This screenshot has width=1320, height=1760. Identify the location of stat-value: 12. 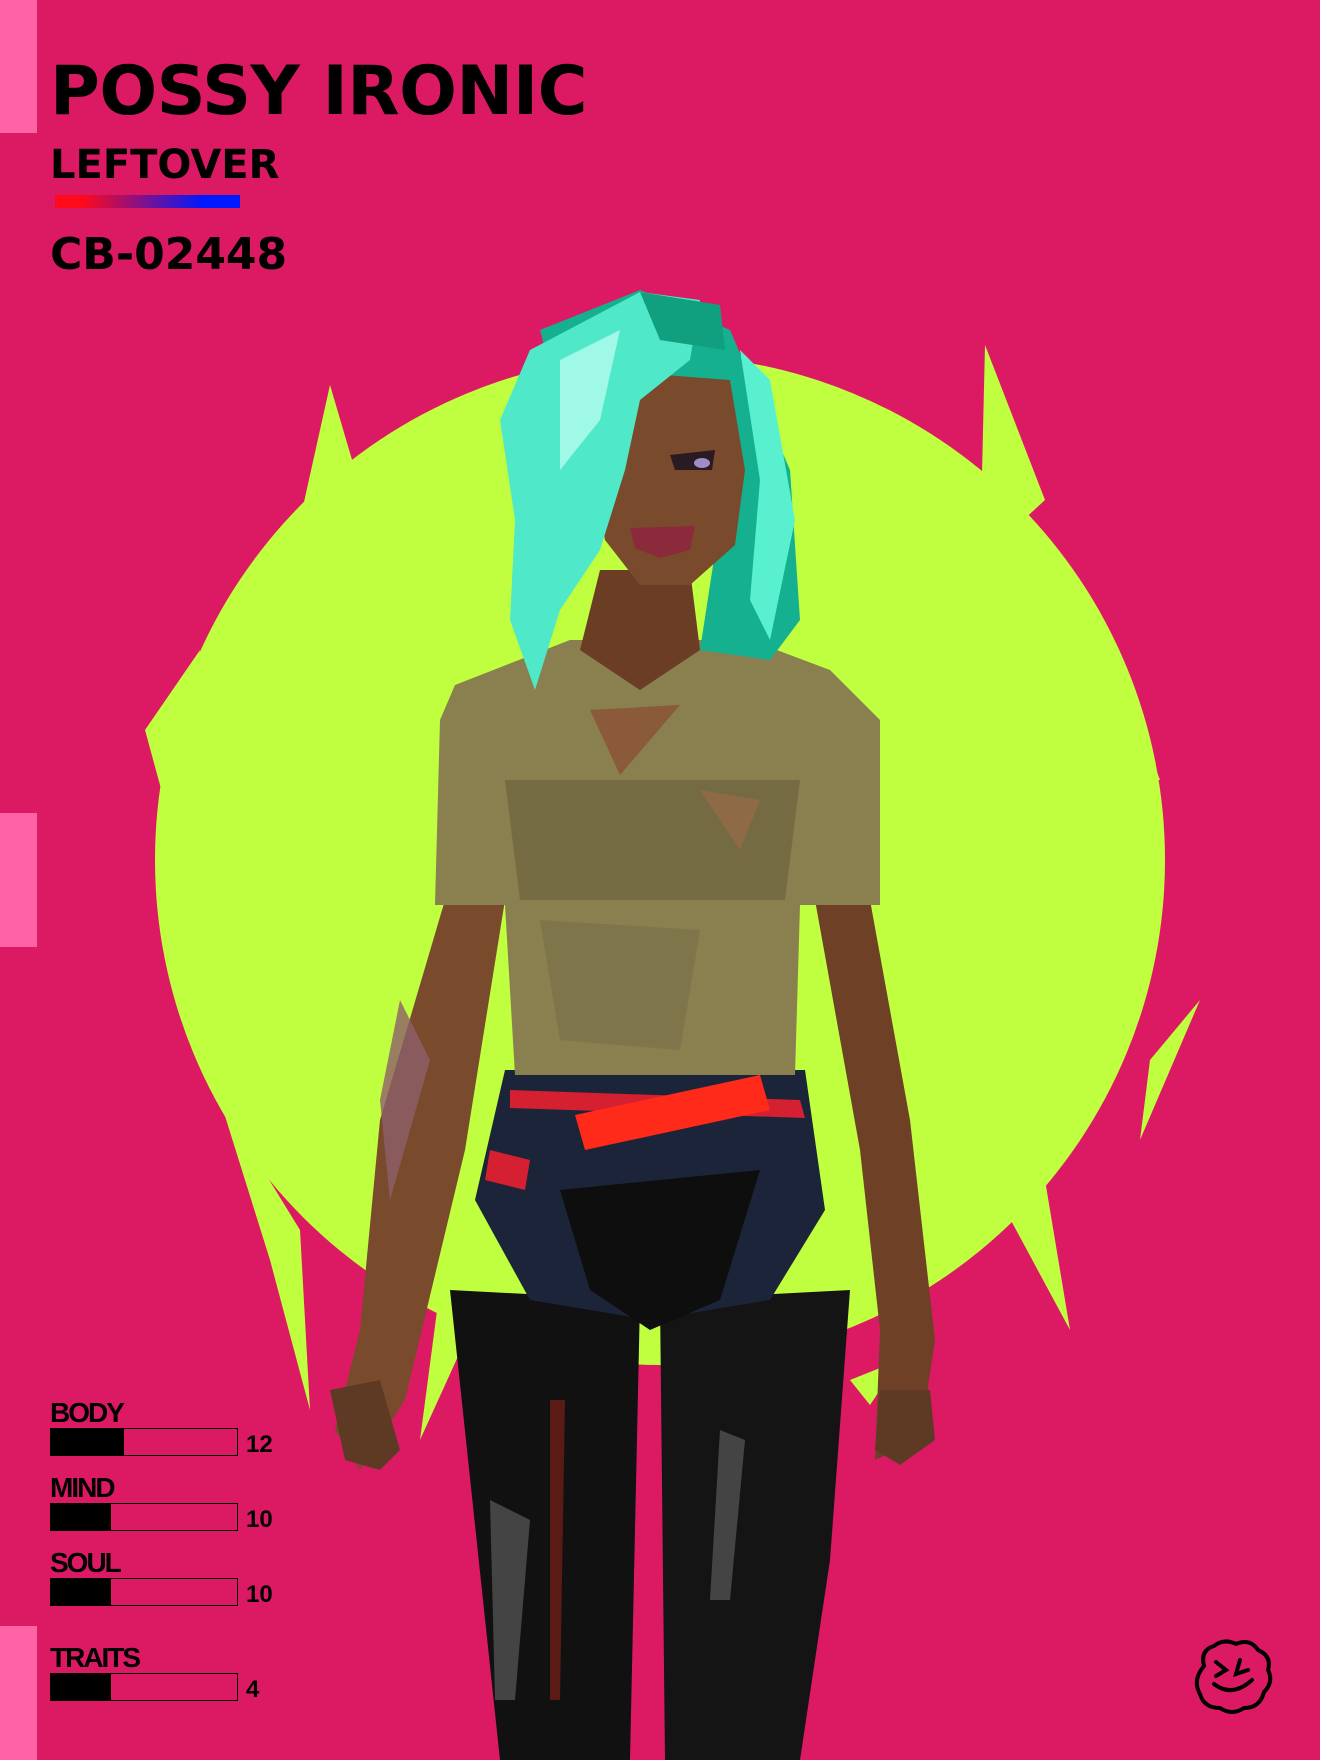
(259, 1444).